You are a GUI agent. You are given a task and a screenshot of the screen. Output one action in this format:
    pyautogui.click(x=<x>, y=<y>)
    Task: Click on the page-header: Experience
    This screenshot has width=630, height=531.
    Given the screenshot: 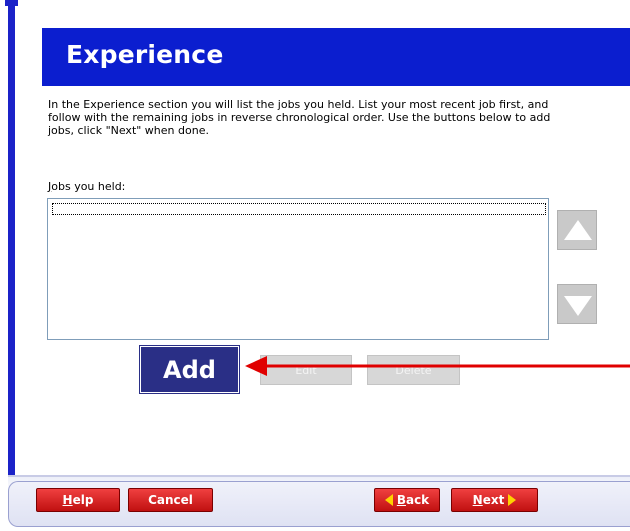 What is the action you would take?
    pyautogui.click(x=336, y=57)
    